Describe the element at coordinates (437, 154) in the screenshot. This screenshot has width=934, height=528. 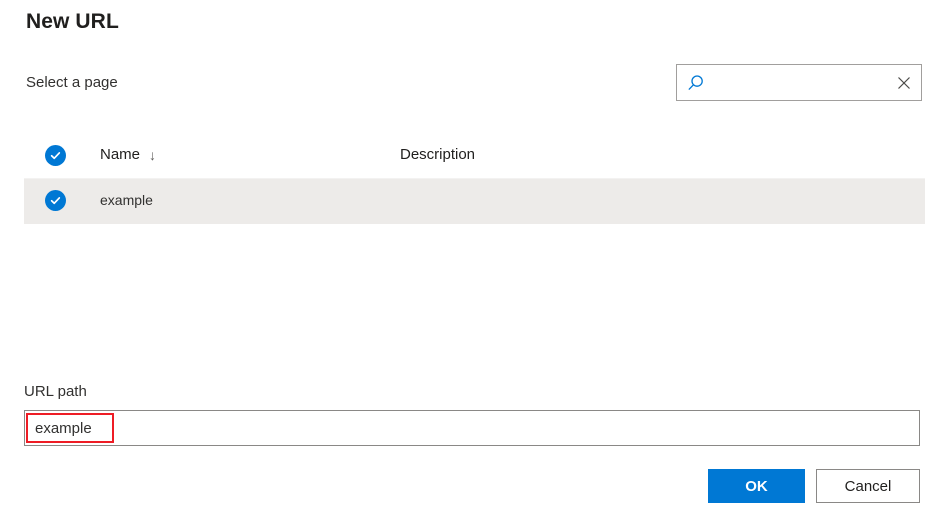
I see `column-header-description: Description` at that location.